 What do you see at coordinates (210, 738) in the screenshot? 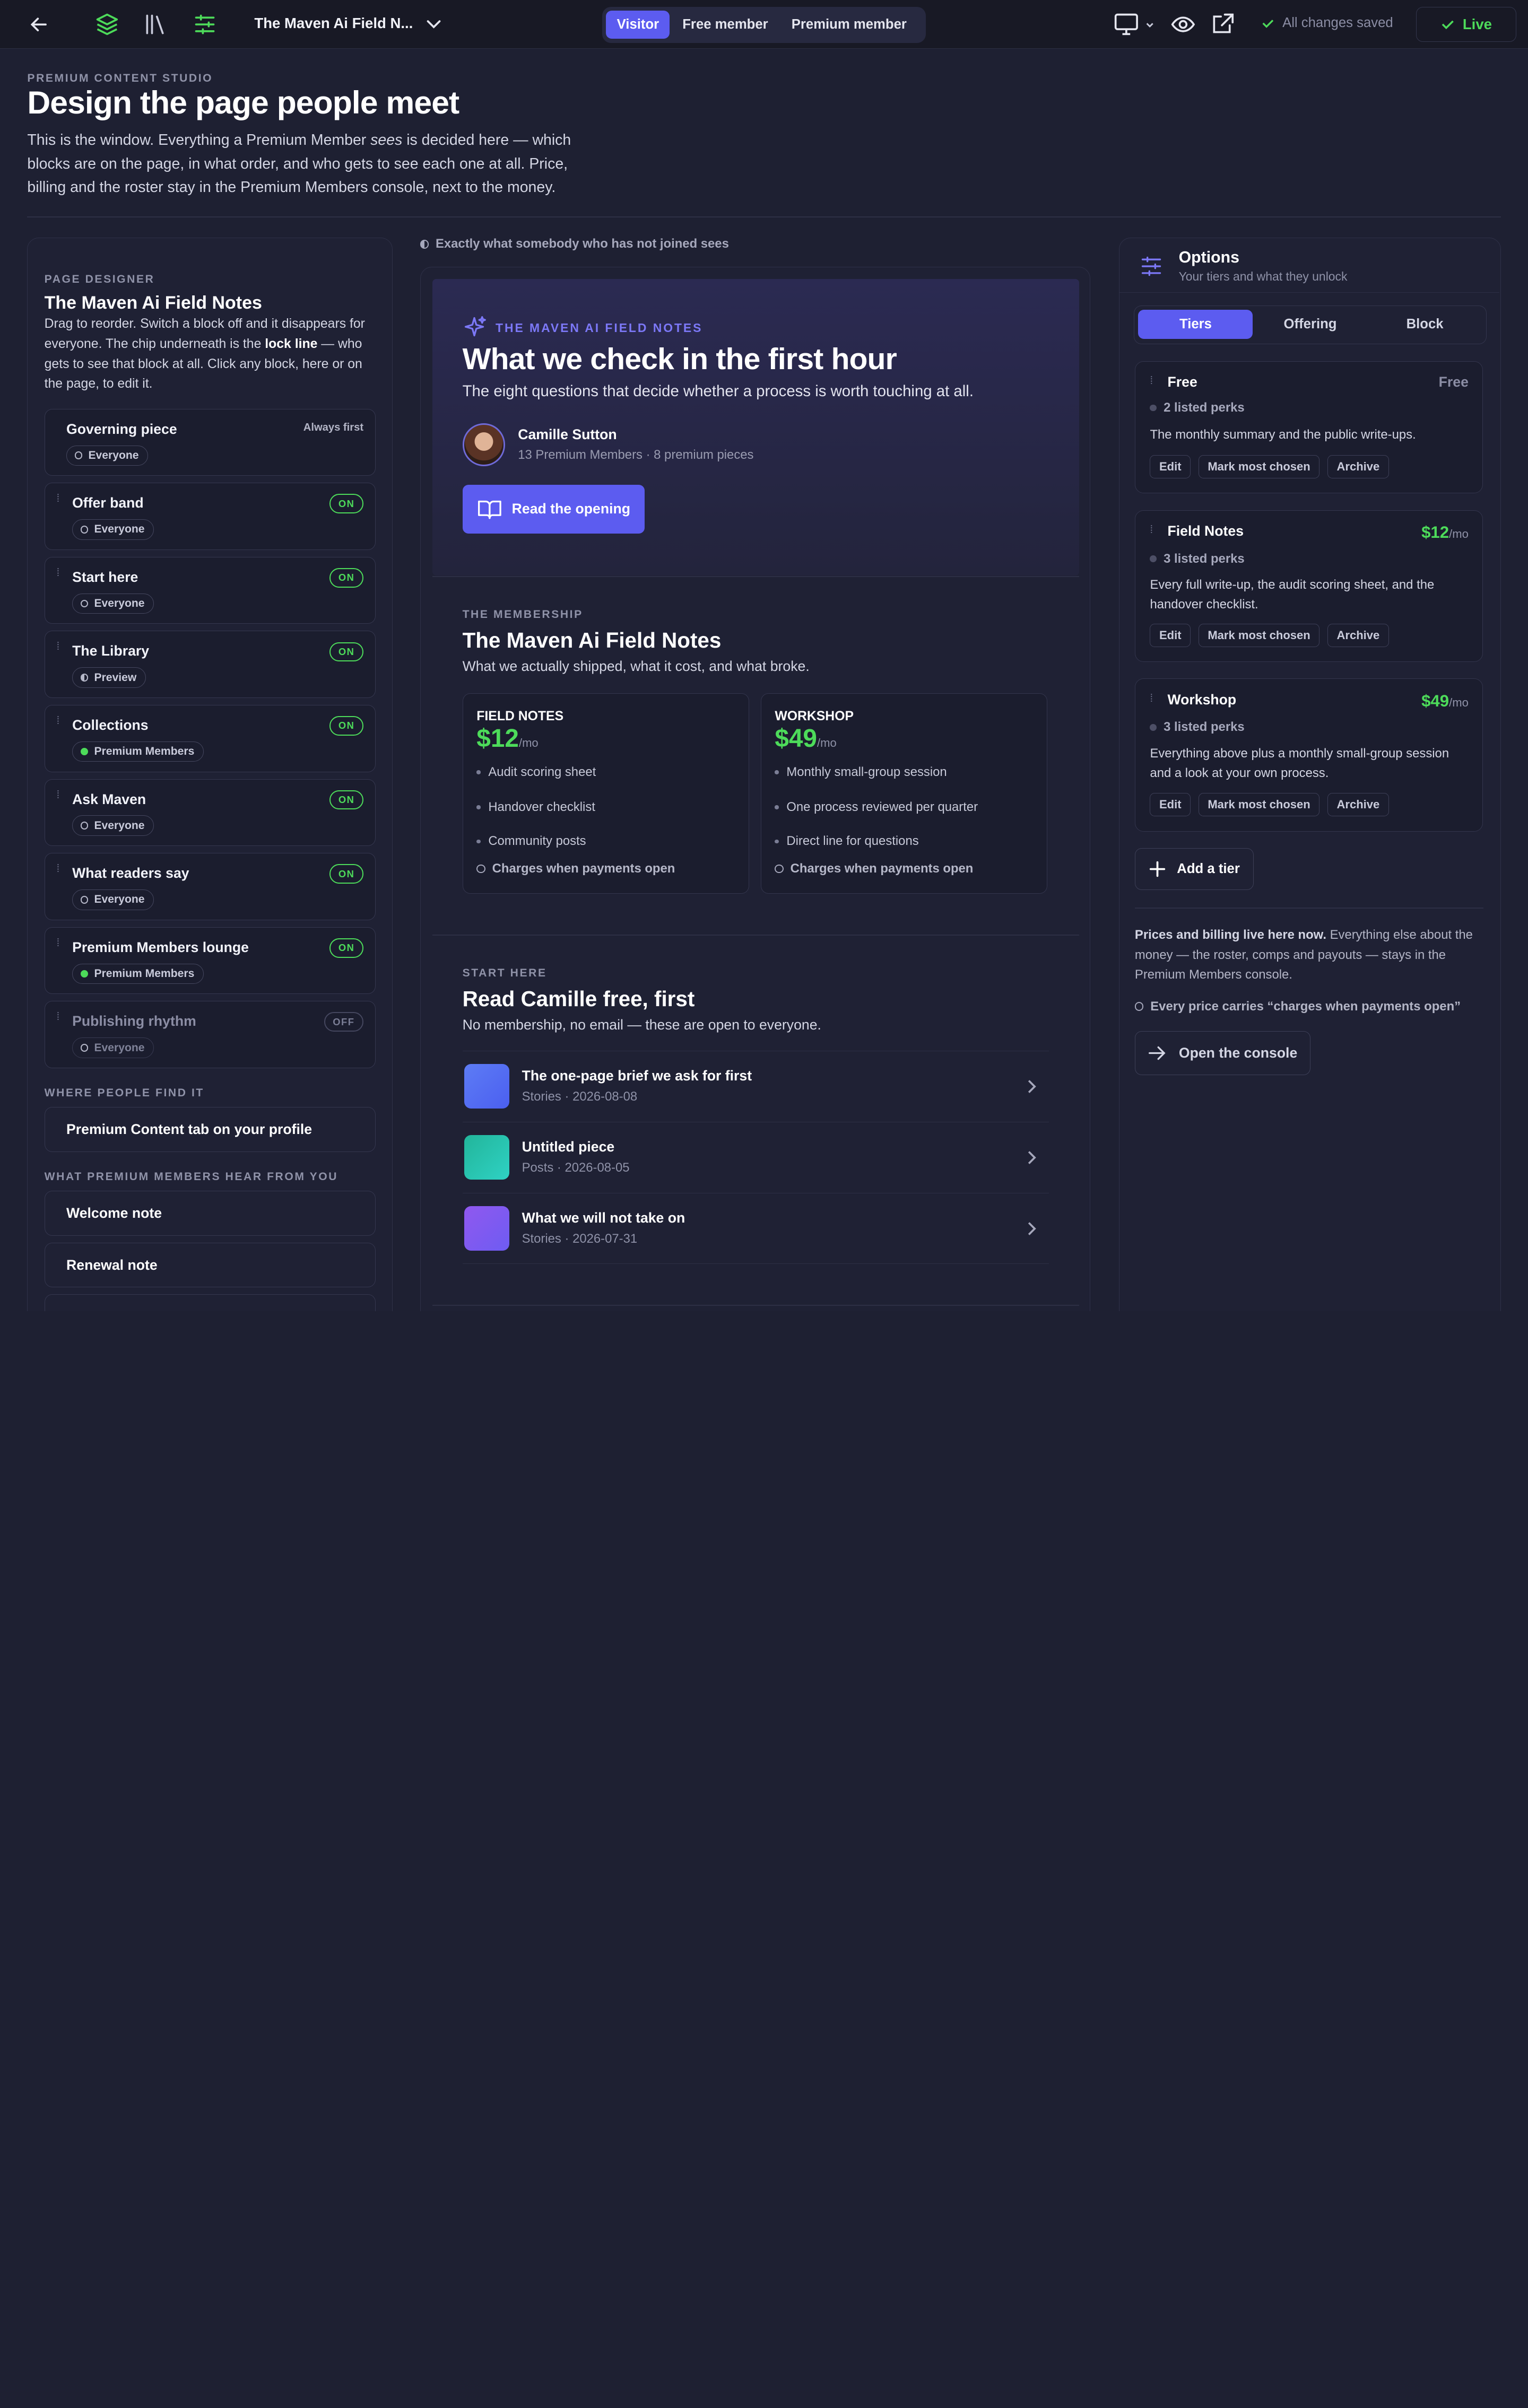
I see `block-collections: ⁞ Collections ON Premium Members` at bounding box center [210, 738].